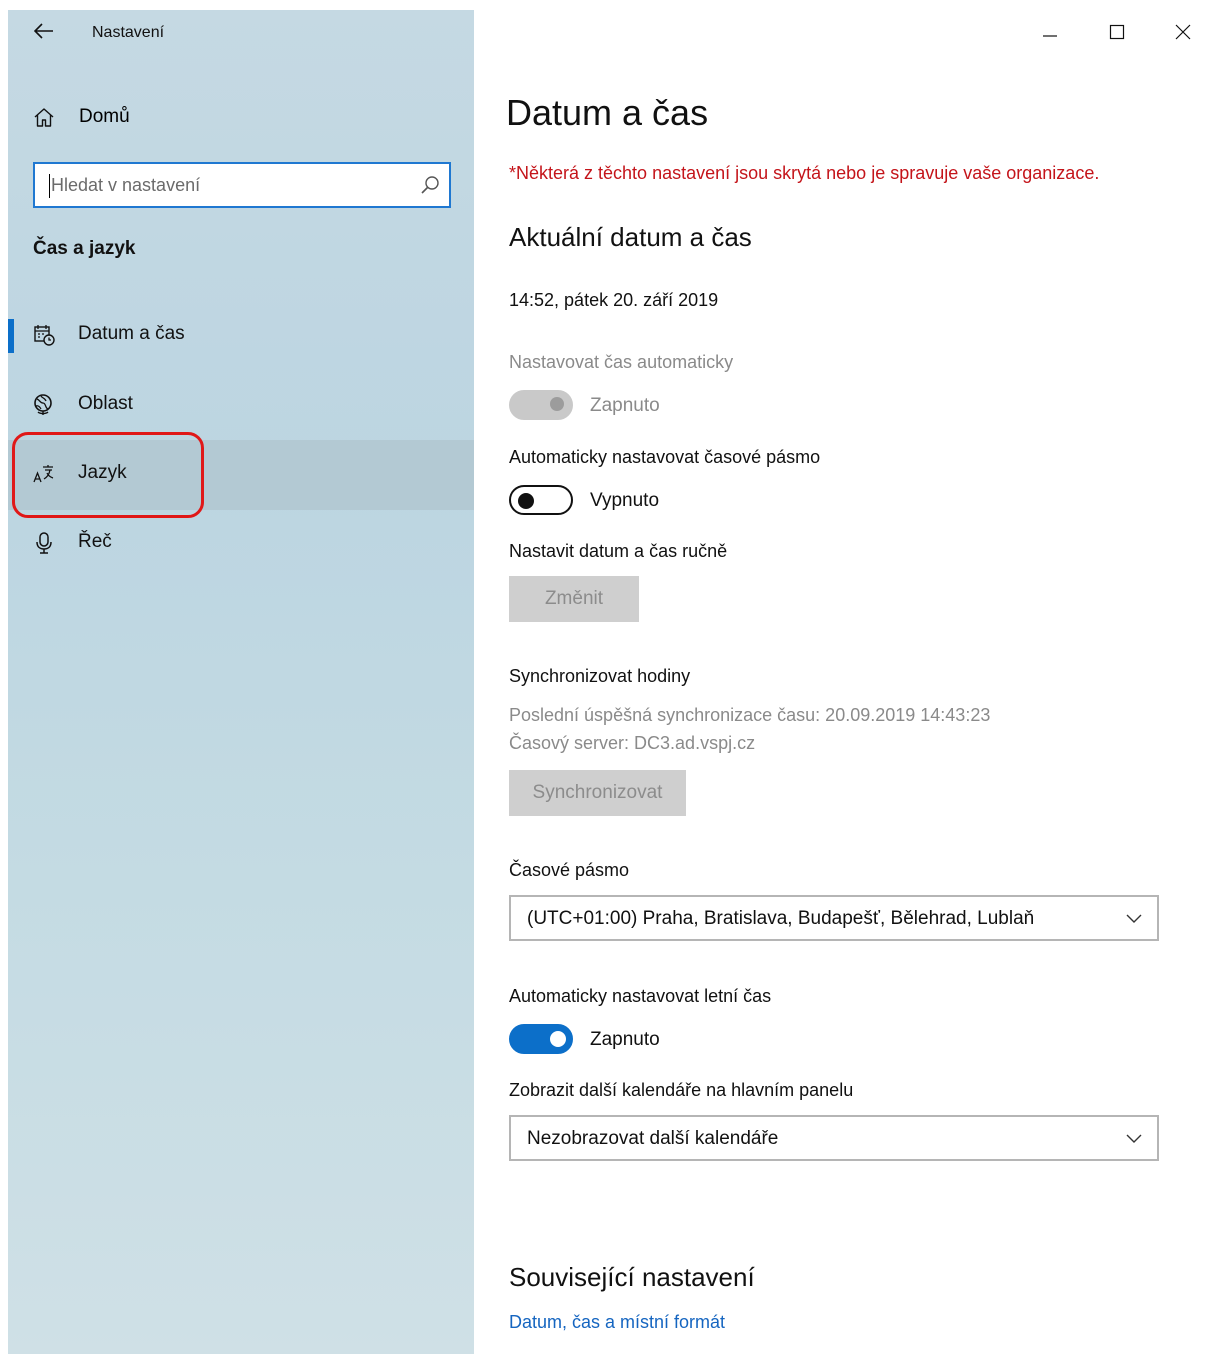 The width and height of the screenshot is (1214, 1354). Describe the element at coordinates (632, 1277) in the screenshot. I see `related-settings-heading: Související nastavení` at that location.